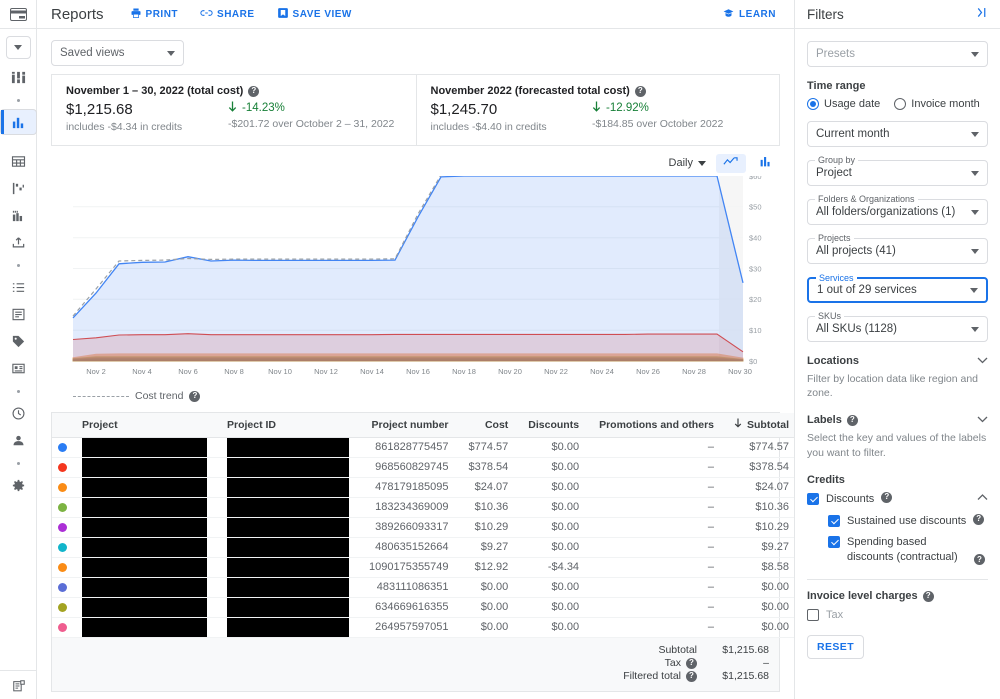 Image resolution: width=1000 pixels, height=699 pixels. Describe the element at coordinates (897, 499) in the screenshot. I see `checkbox-discounts: Discounts ?` at that location.